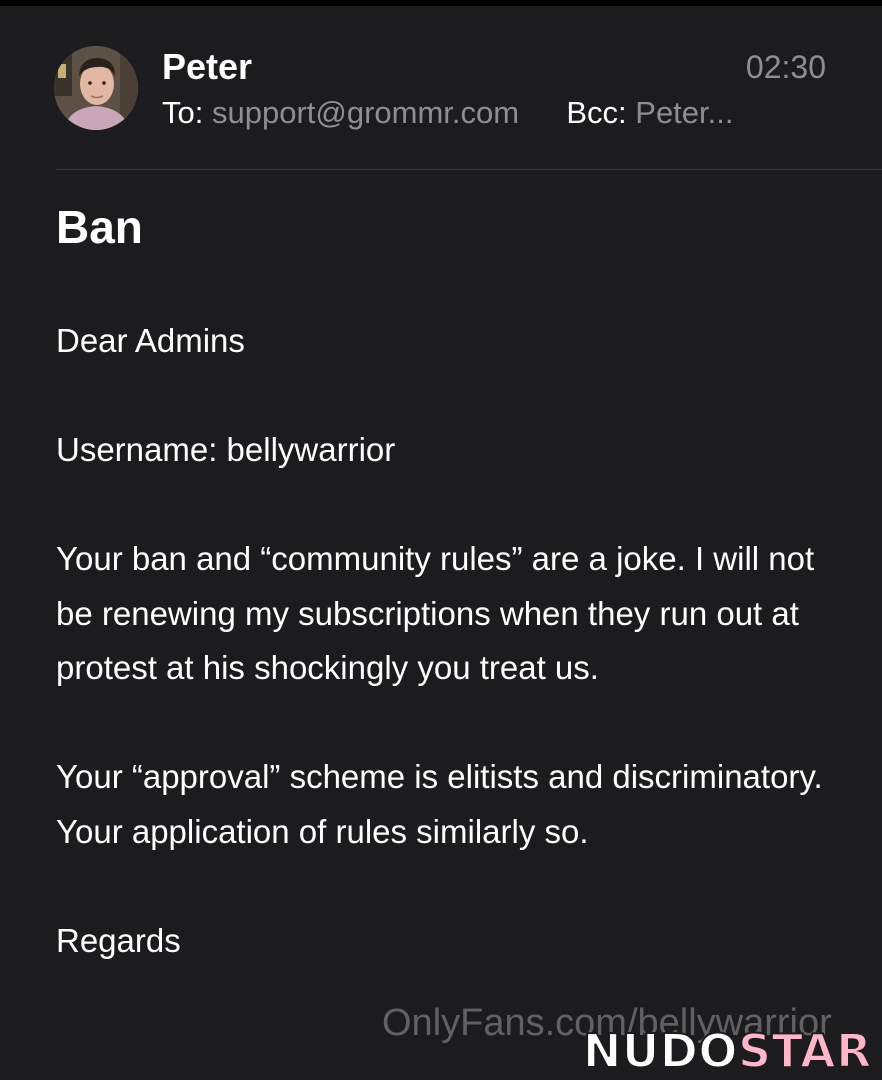 This screenshot has width=882, height=1080. What do you see at coordinates (150, 340) in the screenshot?
I see `greeting-text: Dear Admins` at bounding box center [150, 340].